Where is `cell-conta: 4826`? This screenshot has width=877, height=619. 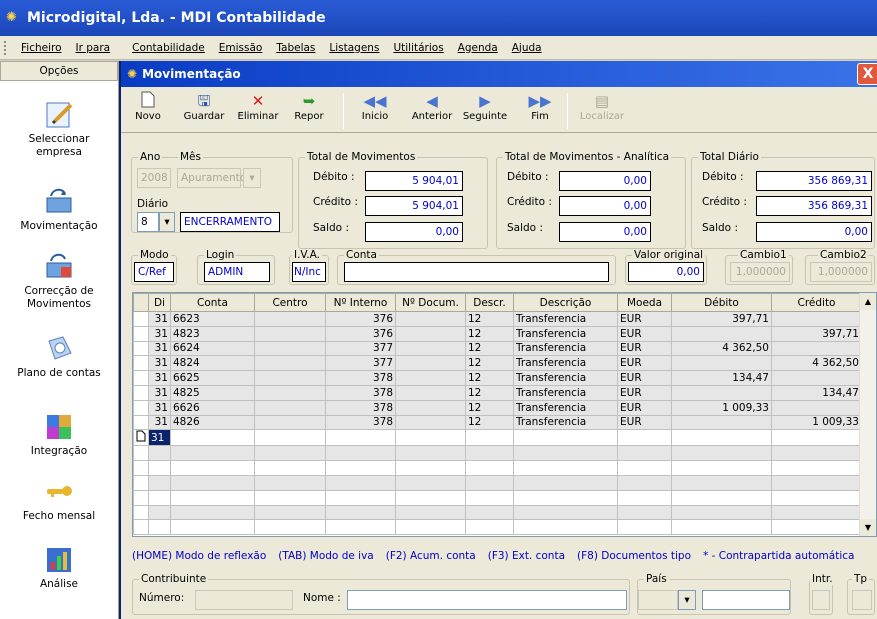 cell-conta: 4826 is located at coordinates (212, 422).